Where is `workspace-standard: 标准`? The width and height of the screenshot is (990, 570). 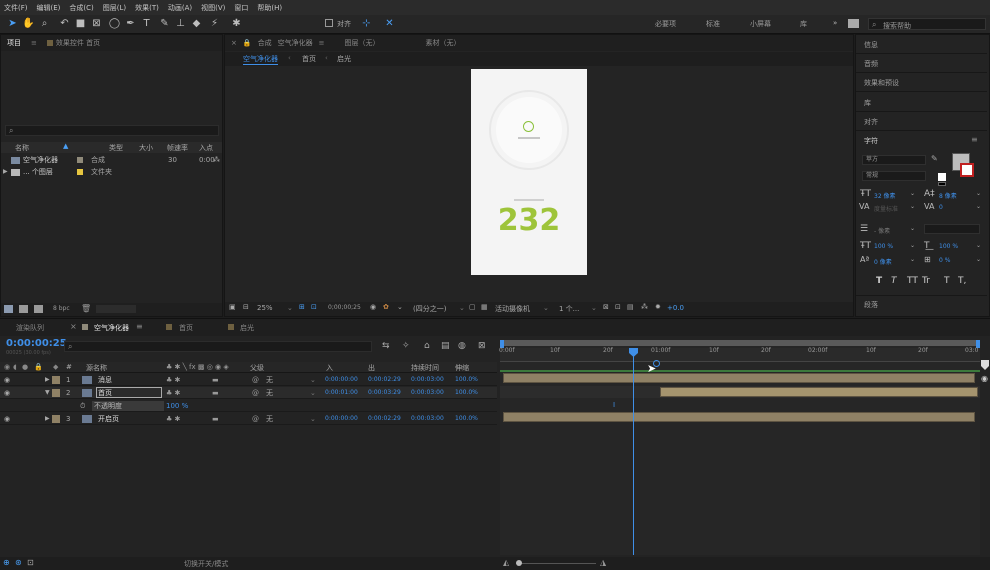
workspace-standard: 标准 is located at coordinates (713, 24).